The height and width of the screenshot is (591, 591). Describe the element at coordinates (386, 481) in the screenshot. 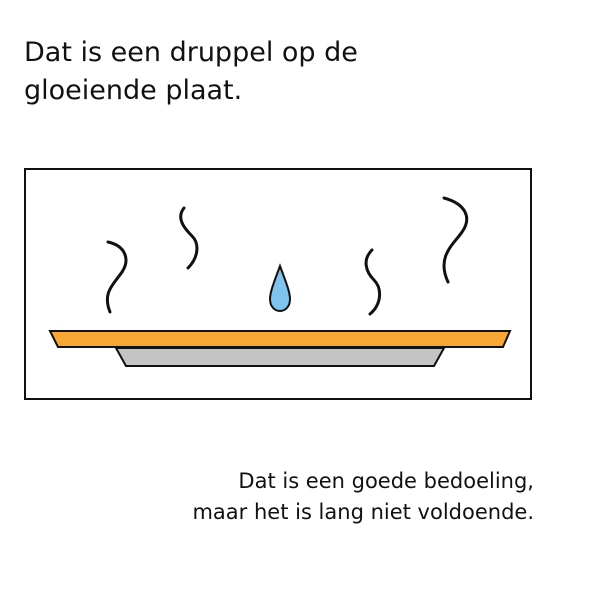

I see `caption-line-1: Dat is een goede bedoeling,` at that location.